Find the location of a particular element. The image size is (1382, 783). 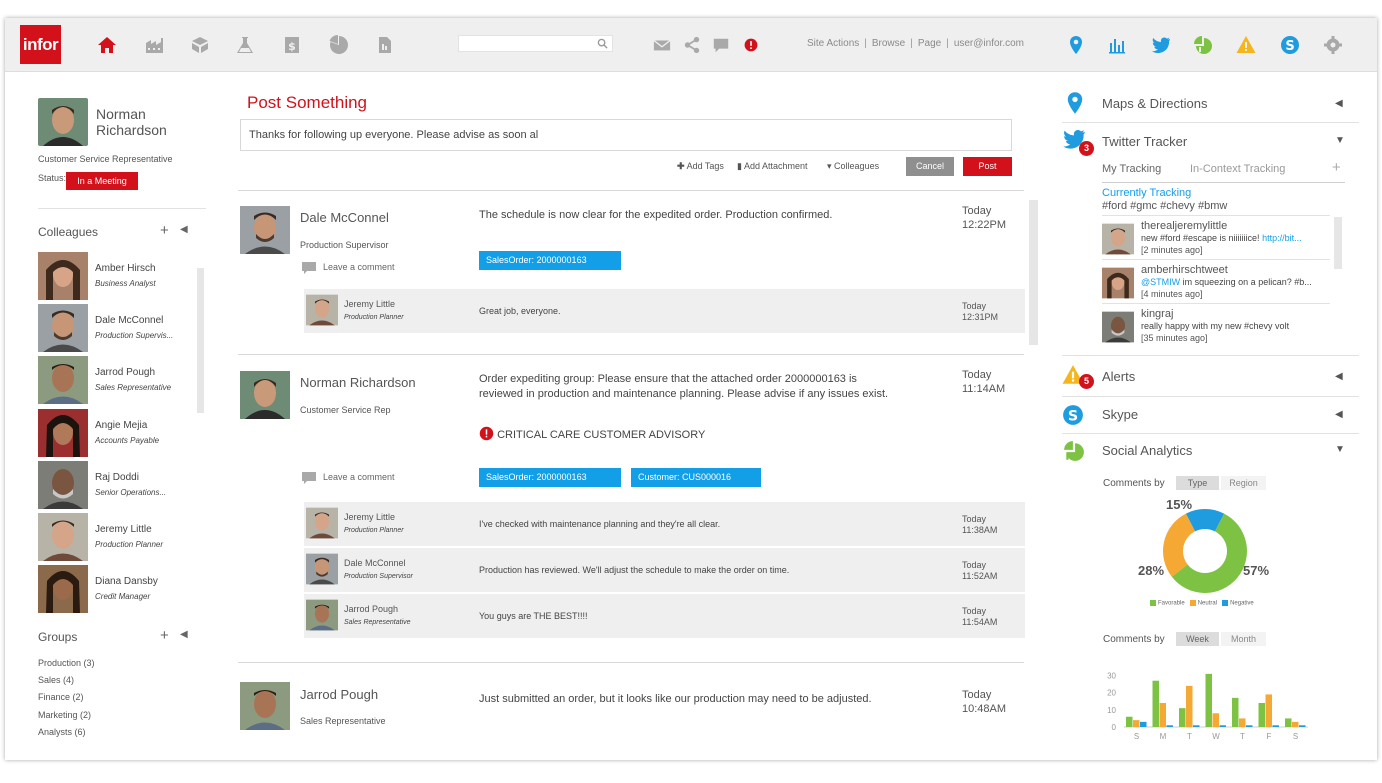

document-icon is located at coordinates (385, 45).